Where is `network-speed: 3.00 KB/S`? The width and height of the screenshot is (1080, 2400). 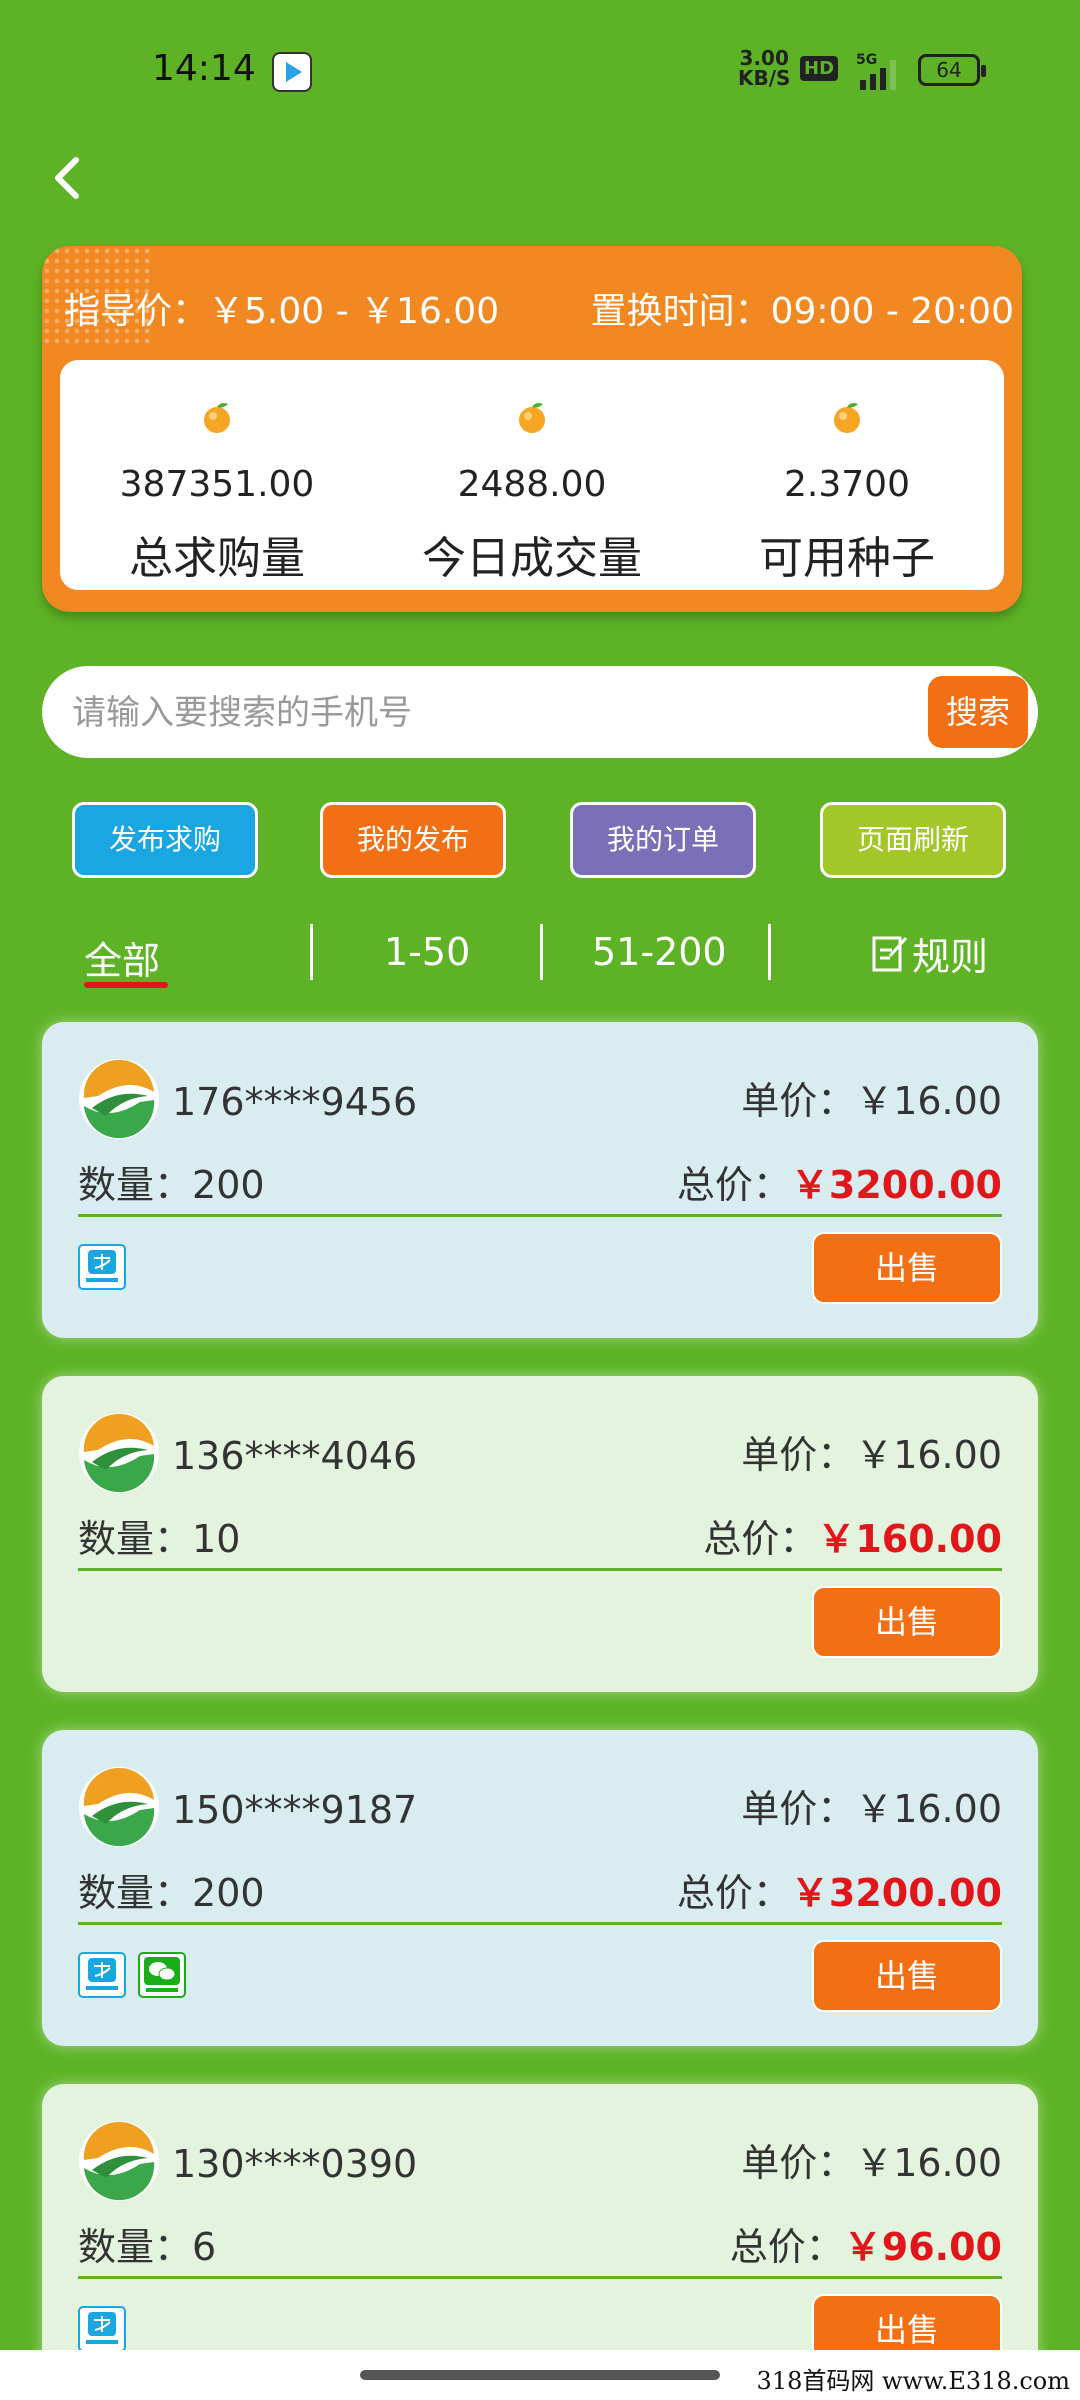 network-speed: 3.00 KB/S is located at coordinates (764, 68).